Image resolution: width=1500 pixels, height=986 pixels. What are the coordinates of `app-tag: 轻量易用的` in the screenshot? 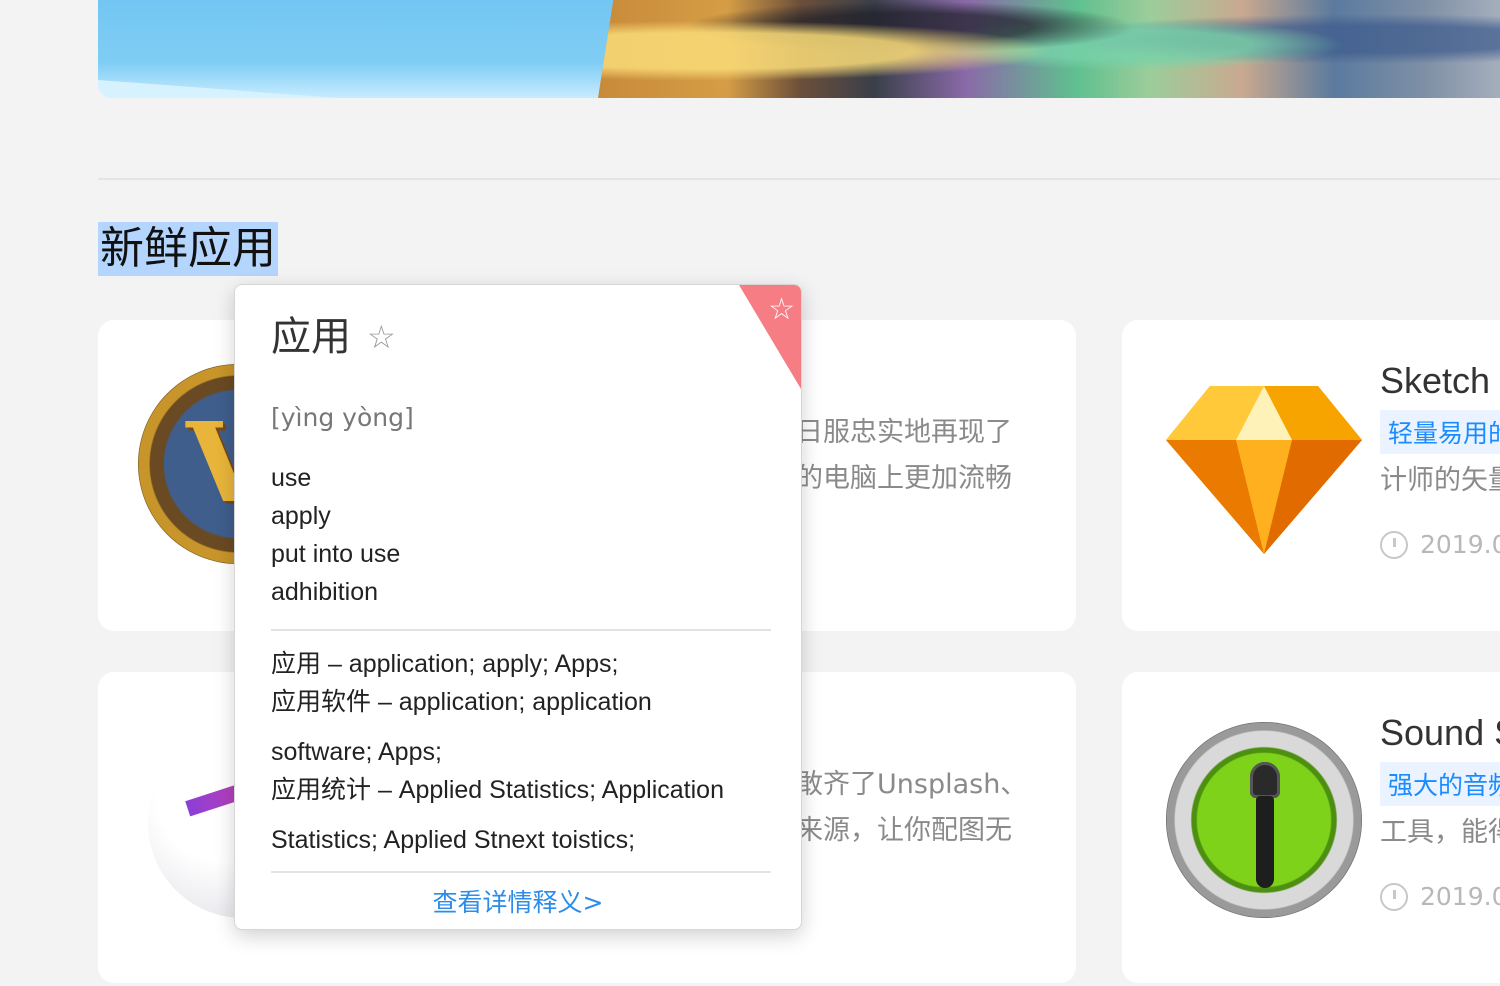 It's located at (1440, 432).